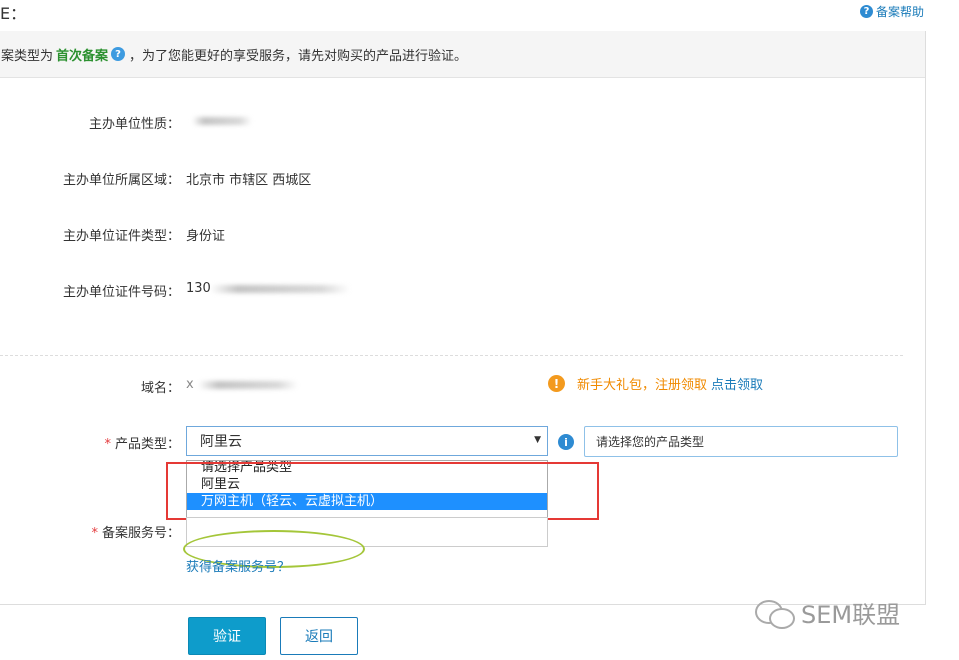 This screenshot has width=959, height=660. Describe the element at coordinates (900, 12) in the screenshot. I see `help-link-label: 备案帮助` at that location.